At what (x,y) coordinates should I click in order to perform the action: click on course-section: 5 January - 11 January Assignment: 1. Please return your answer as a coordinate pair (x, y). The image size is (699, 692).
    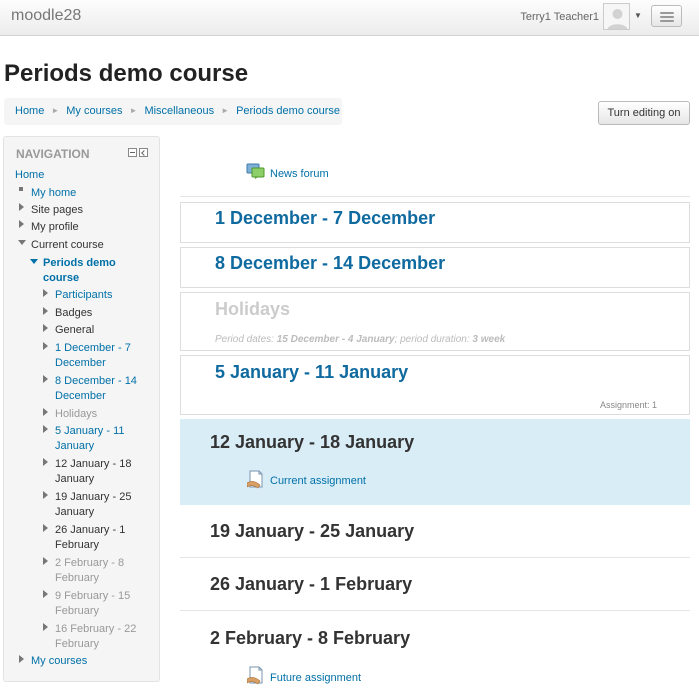
    Looking at the image, I should click on (435, 385).